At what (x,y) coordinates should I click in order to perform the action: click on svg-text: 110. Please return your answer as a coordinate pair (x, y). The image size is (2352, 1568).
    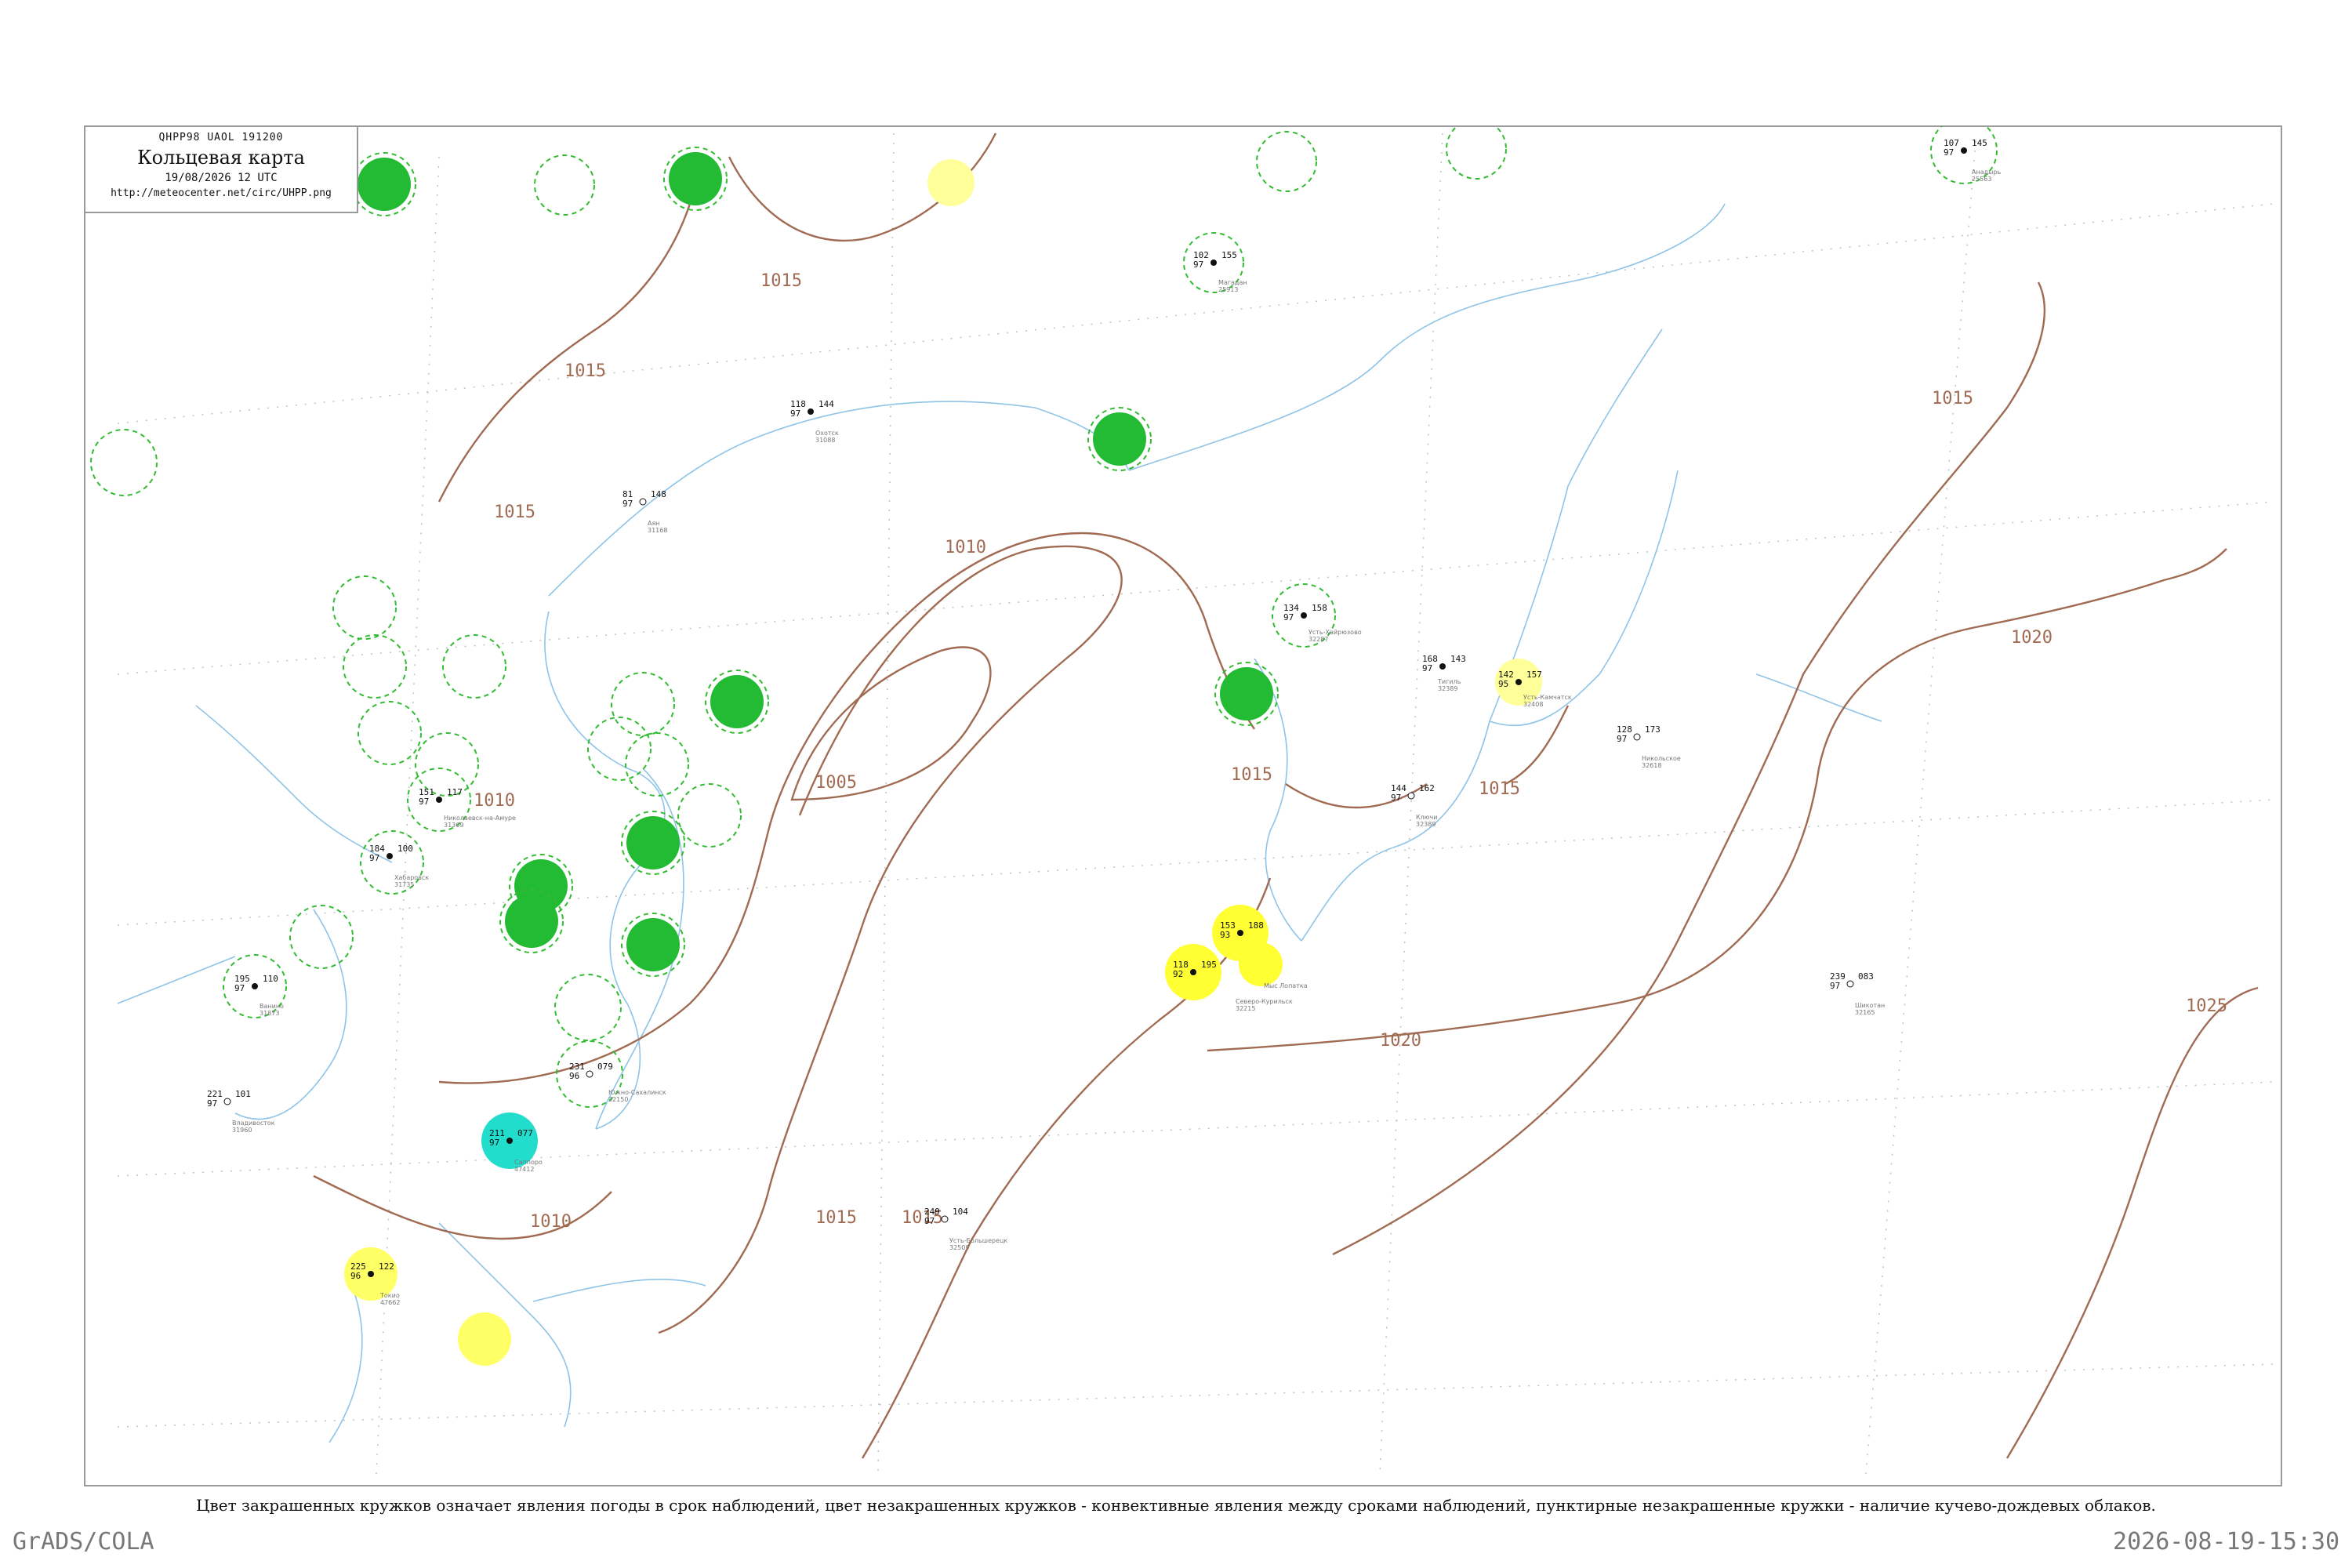
    Looking at the image, I should click on (270, 979).